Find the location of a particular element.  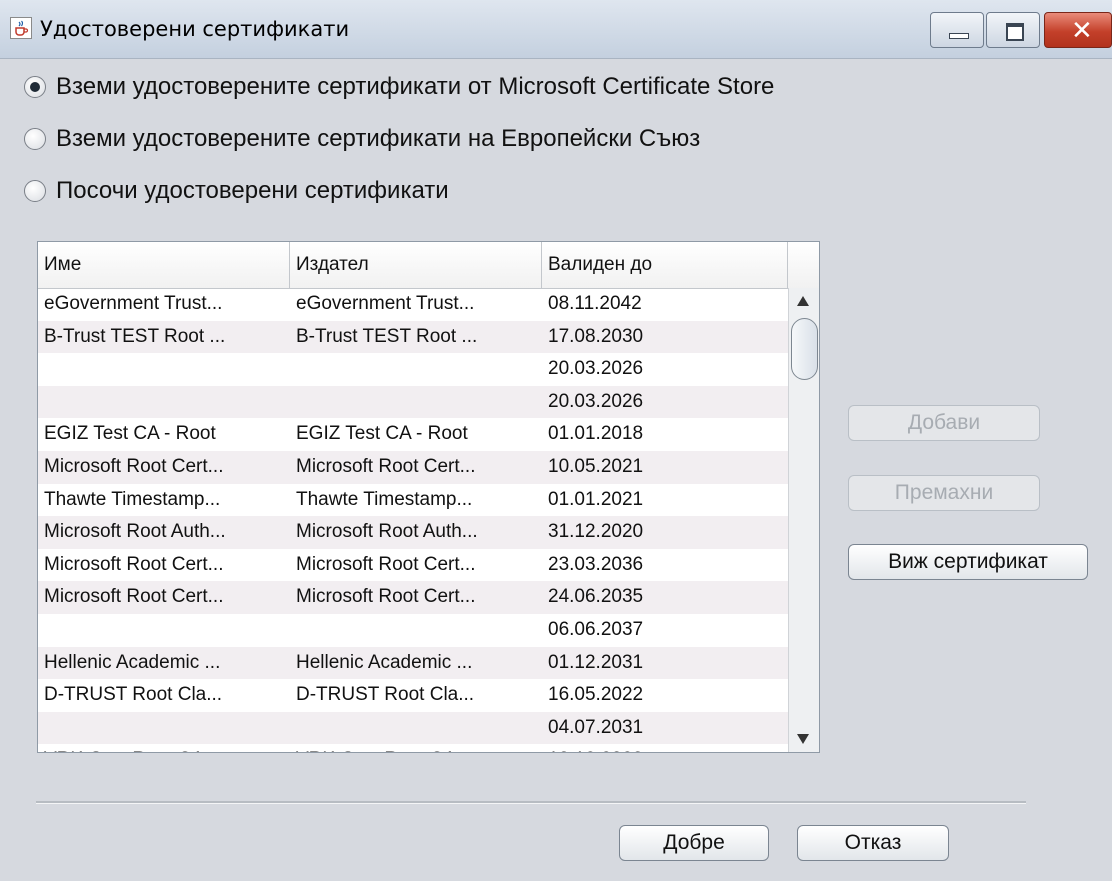

cell-issuer: EGIZ Test CA - Root is located at coordinates (382, 434).